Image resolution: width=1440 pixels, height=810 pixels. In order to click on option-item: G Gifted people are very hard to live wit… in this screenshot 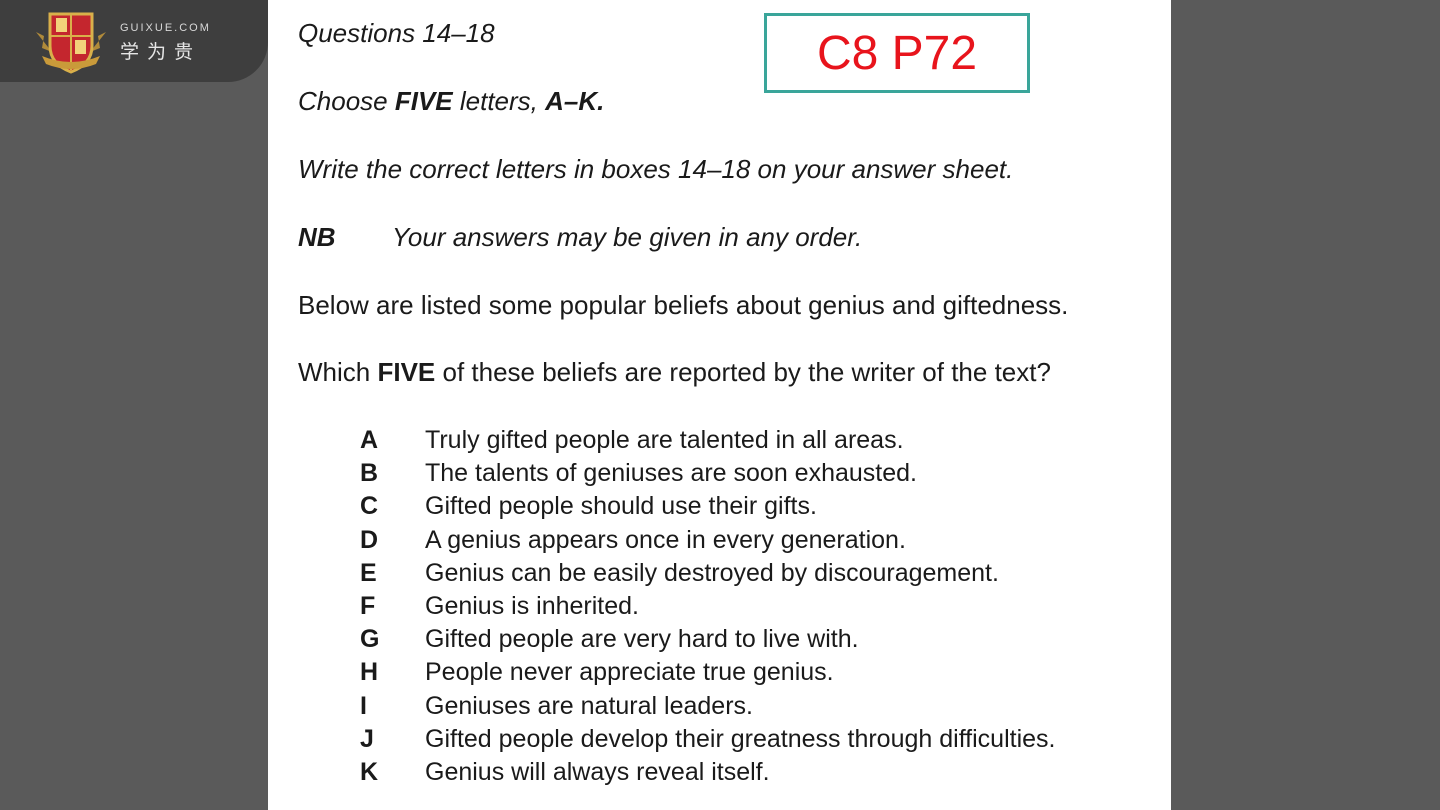, I will do `click(708, 639)`.